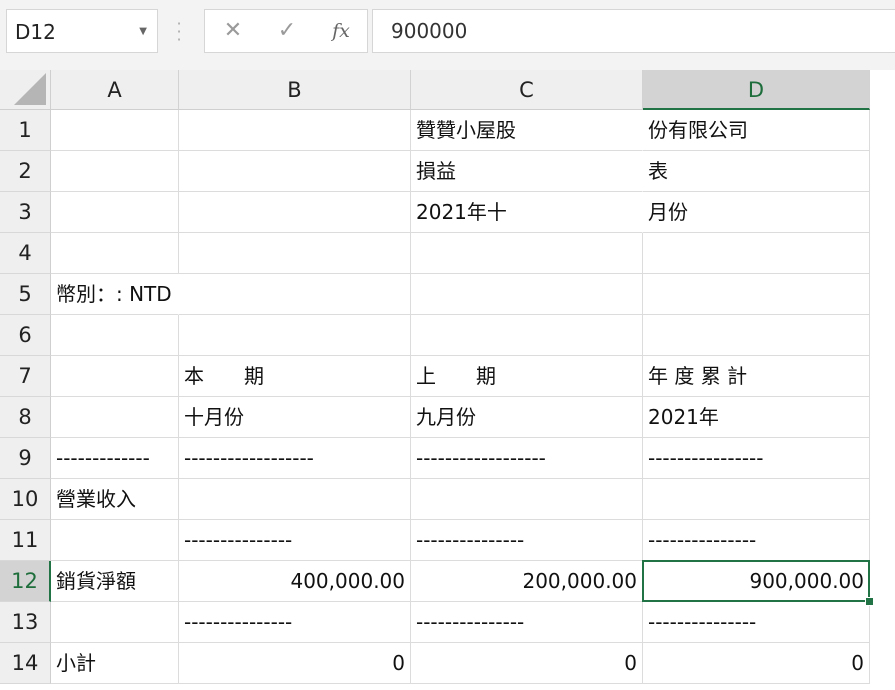 This screenshot has height=690, width=895. Describe the element at coordinates (756, 253) in the screenshot. I see `cell-d4` at that location.